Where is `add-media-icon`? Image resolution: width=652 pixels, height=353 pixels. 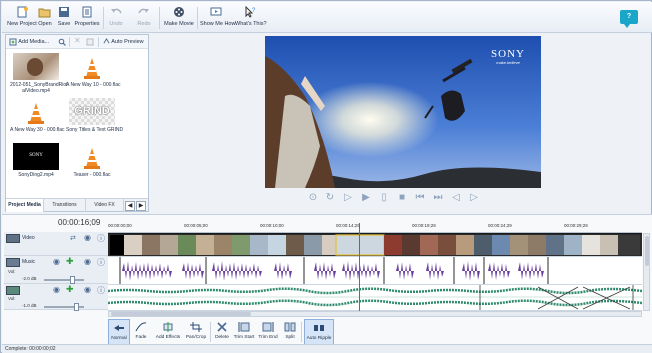 add-media-icon is located at coordinates (13, 42).